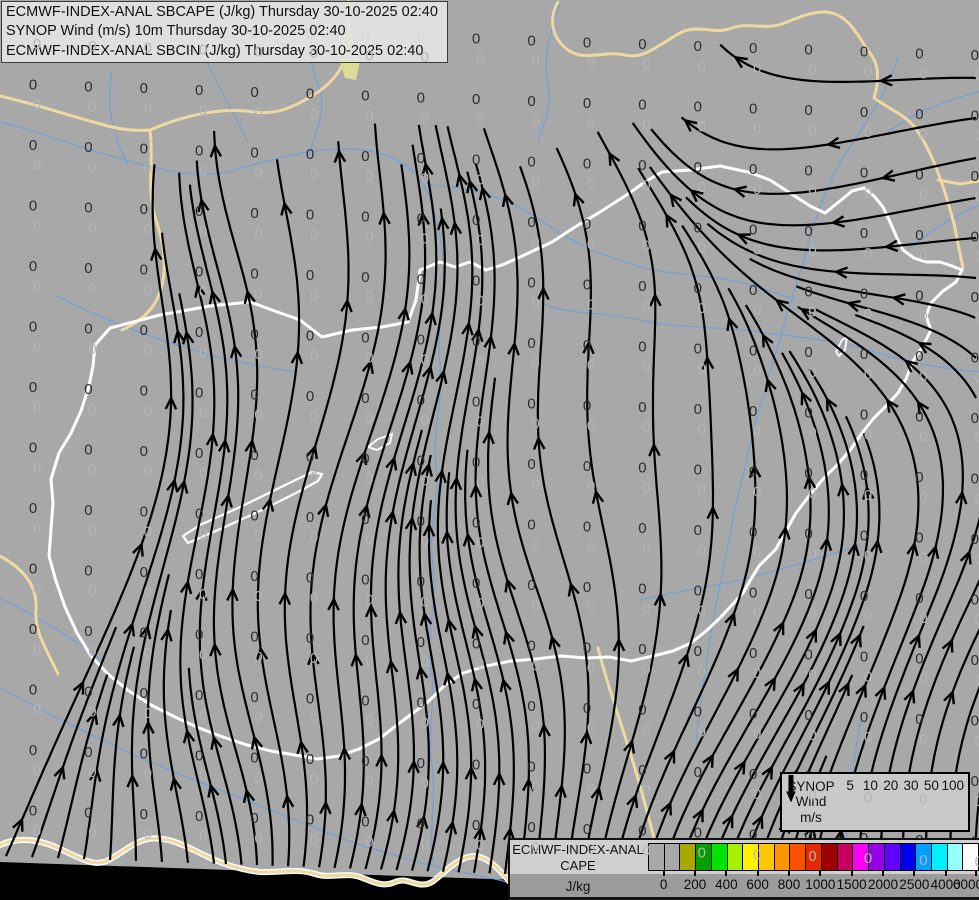 The width and height of the screenshot is (979, 900). I want to click on wind-speed-item: 10, so click(833, 802).